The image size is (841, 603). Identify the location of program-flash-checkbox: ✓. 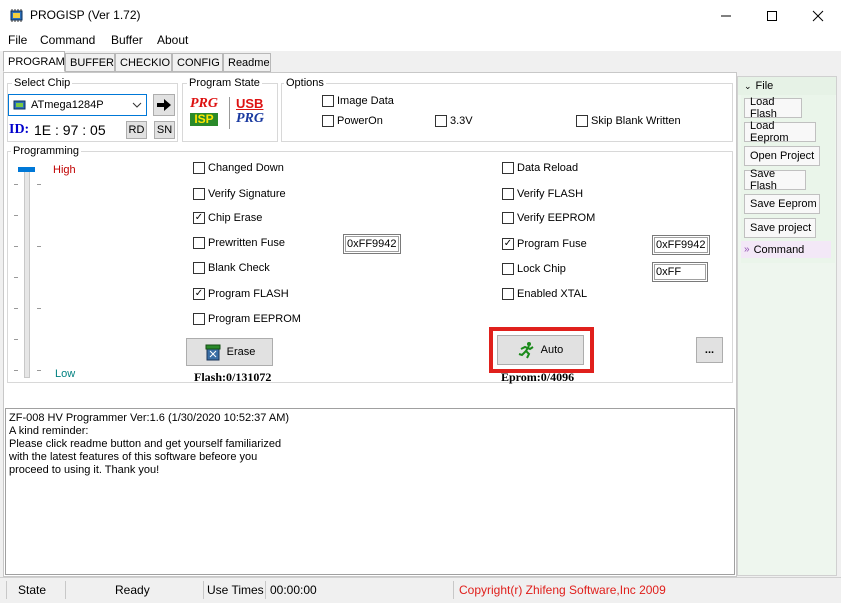
(199, 294).